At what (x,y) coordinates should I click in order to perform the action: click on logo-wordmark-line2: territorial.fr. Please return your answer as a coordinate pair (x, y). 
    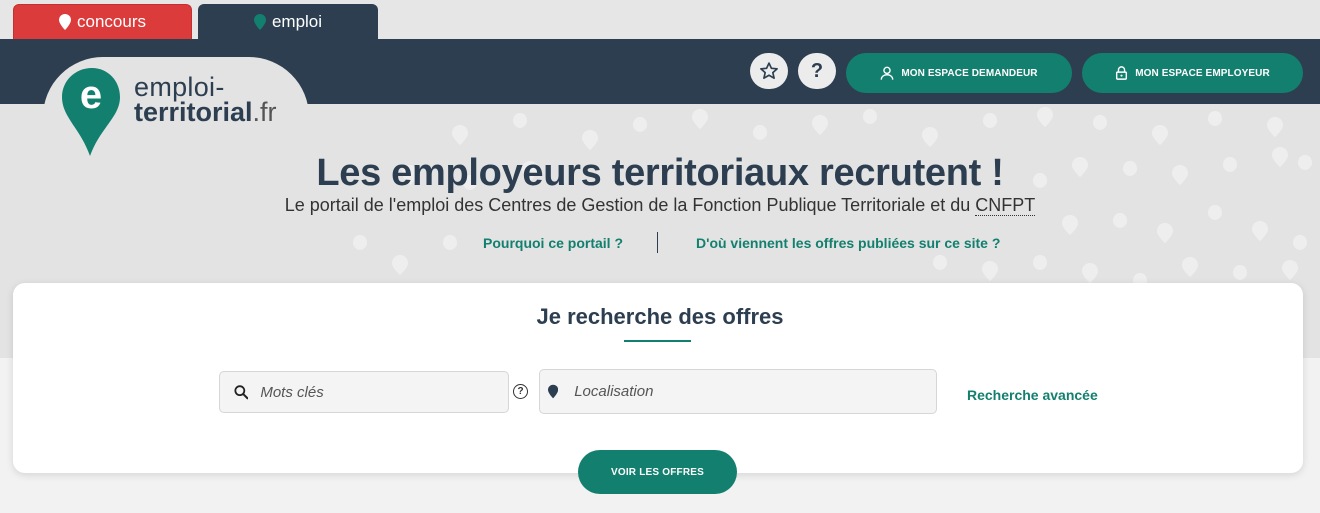
    Looking at the image, I should click on (205, 112).